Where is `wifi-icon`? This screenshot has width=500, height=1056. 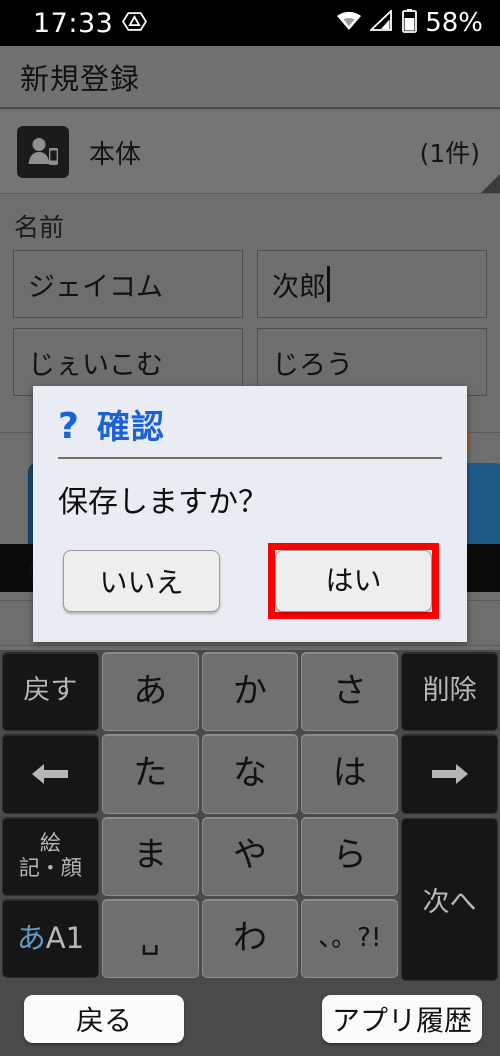
wifi-icon is located at coordinates (349, 23).